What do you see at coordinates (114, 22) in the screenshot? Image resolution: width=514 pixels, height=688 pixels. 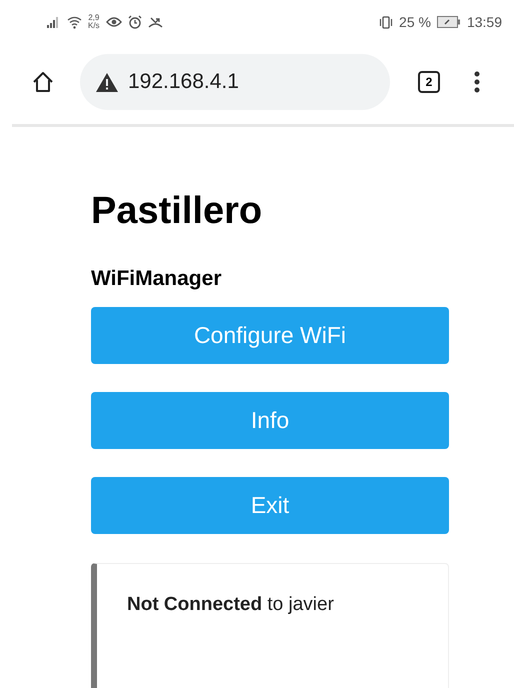 I see `eye-icon` at bounding box center [114, 22].